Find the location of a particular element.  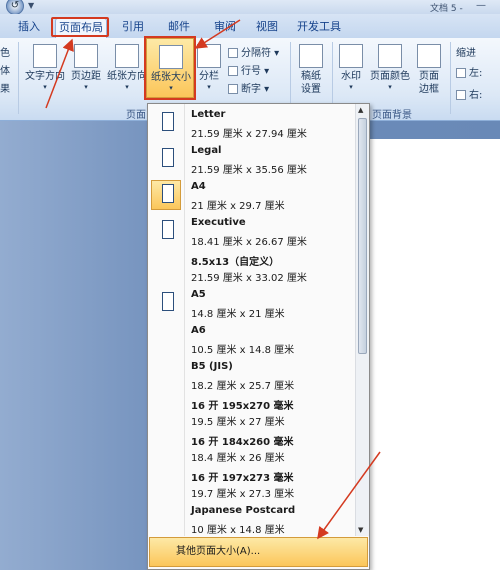

ribbon-tabs: 插入 页面布局 引用 邮件 审阅 视图 开发工具 is located at coordinates (250, 26).